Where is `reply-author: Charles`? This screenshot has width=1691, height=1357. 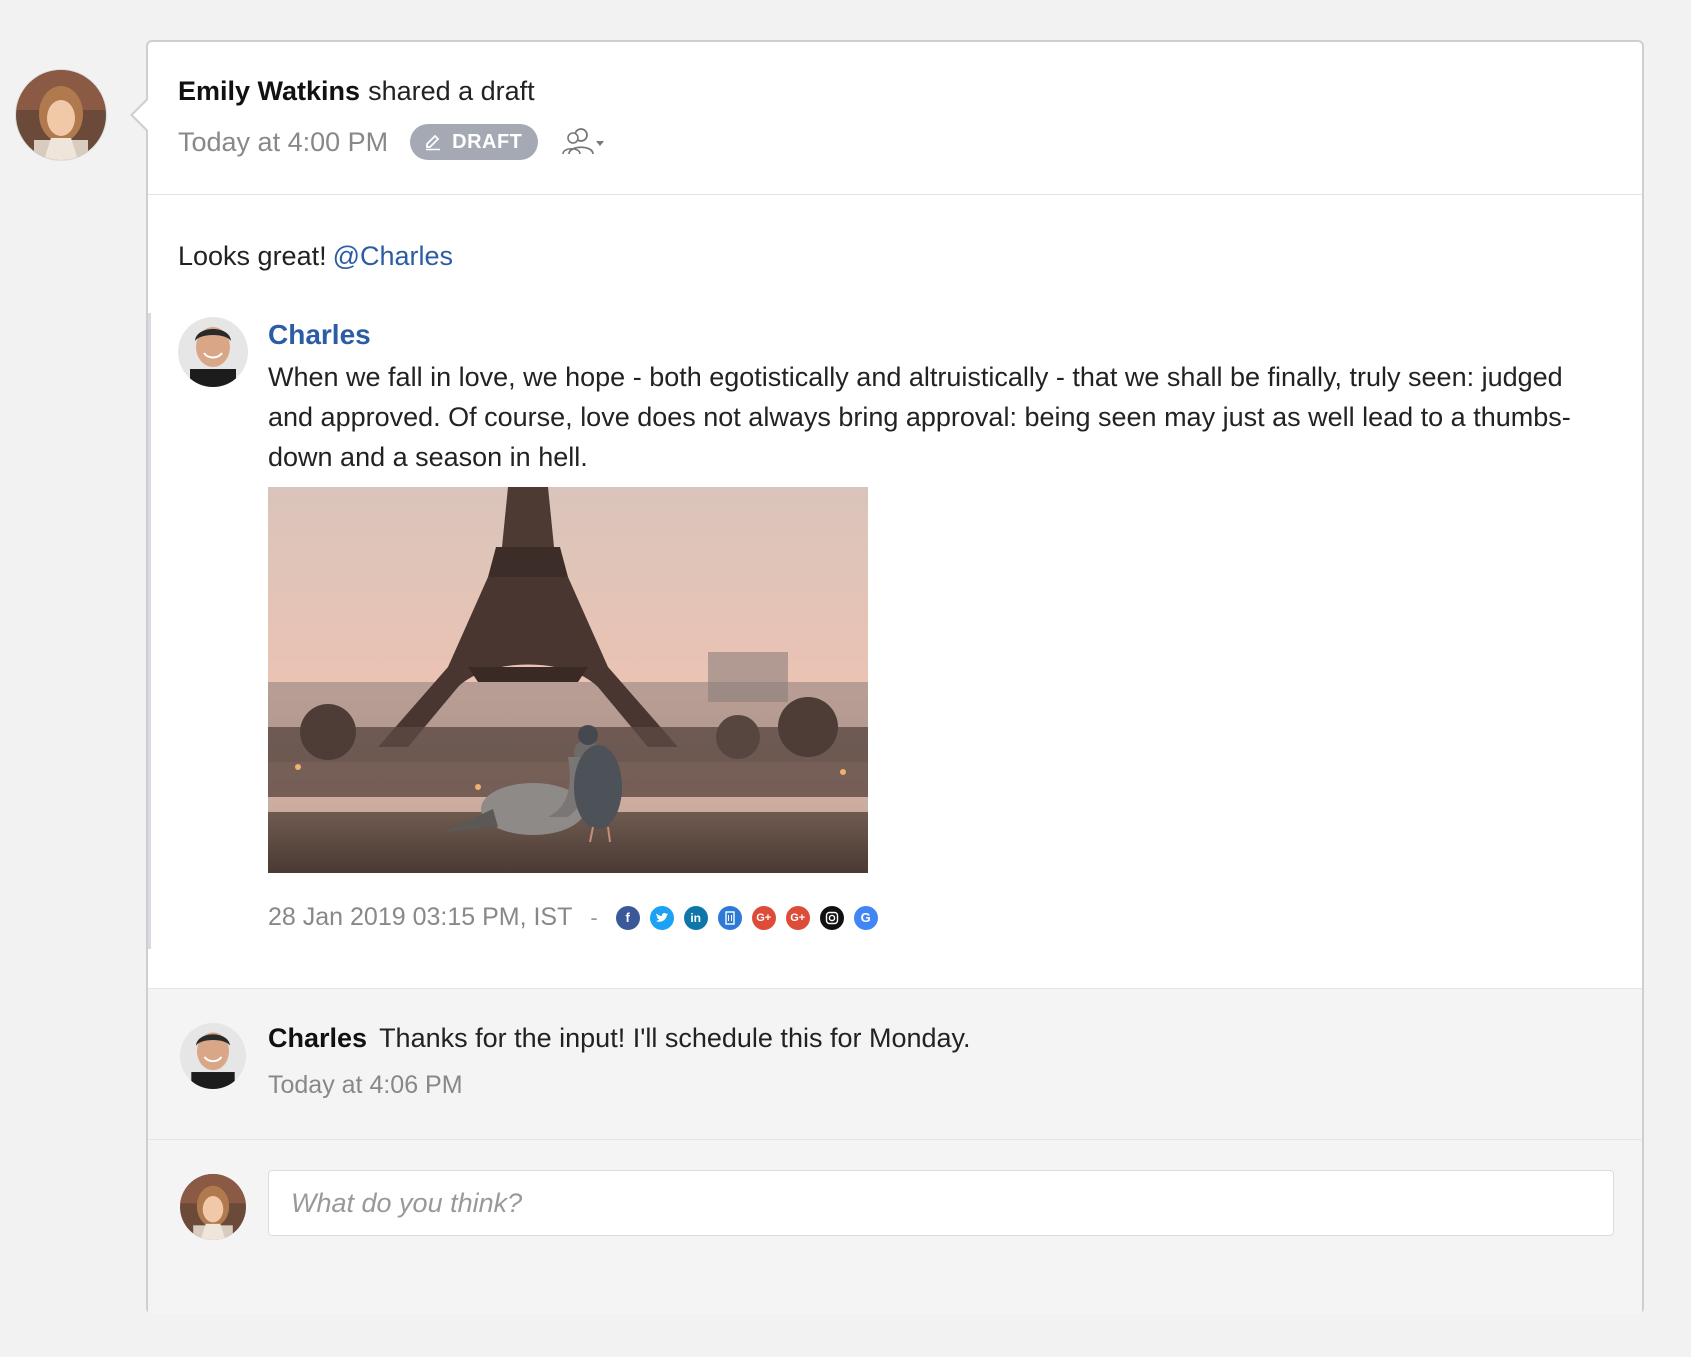
reply-author: Charles is located at coordinates (317, 1038).